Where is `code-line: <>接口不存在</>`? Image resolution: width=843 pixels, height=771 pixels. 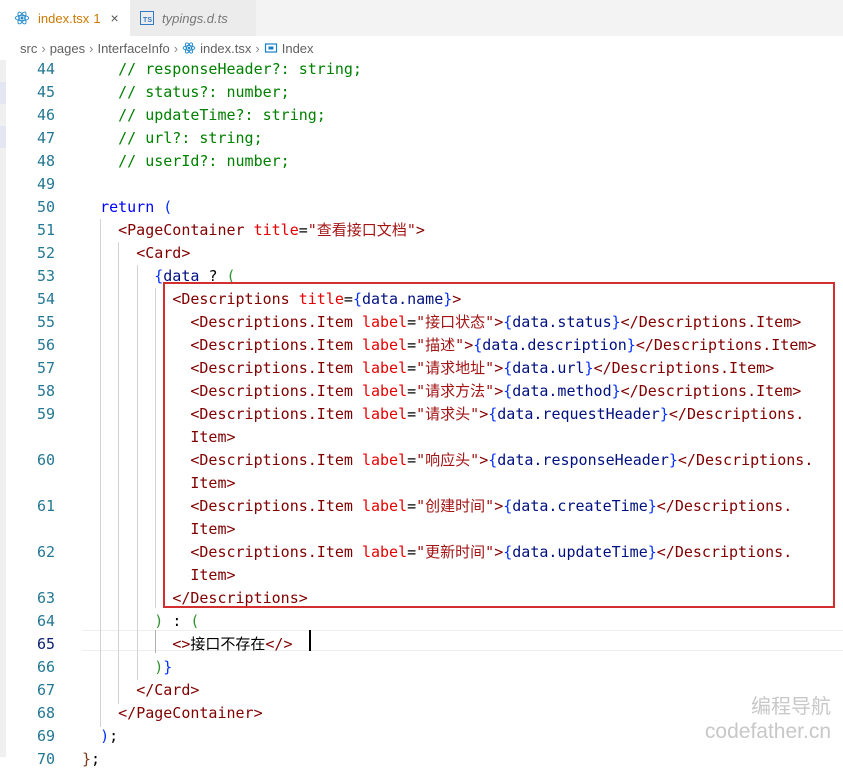
code-line: <>接口不存在</> is located at coordinates (232, 644).